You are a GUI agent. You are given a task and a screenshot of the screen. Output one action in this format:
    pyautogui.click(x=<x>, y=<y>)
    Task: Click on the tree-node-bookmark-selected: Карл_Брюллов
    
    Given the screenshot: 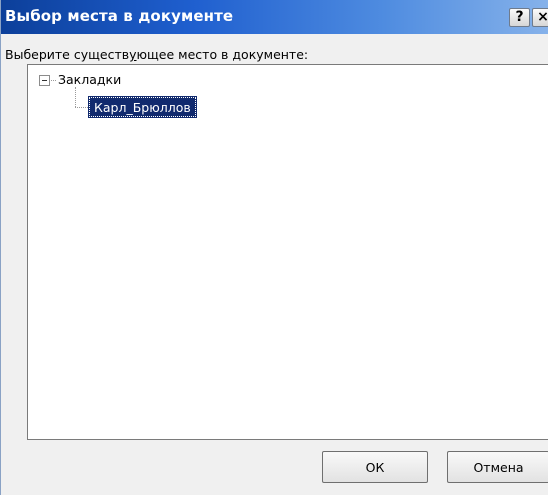 What is the action you would take?
    pyautogui.click(x=142, y=107)
    